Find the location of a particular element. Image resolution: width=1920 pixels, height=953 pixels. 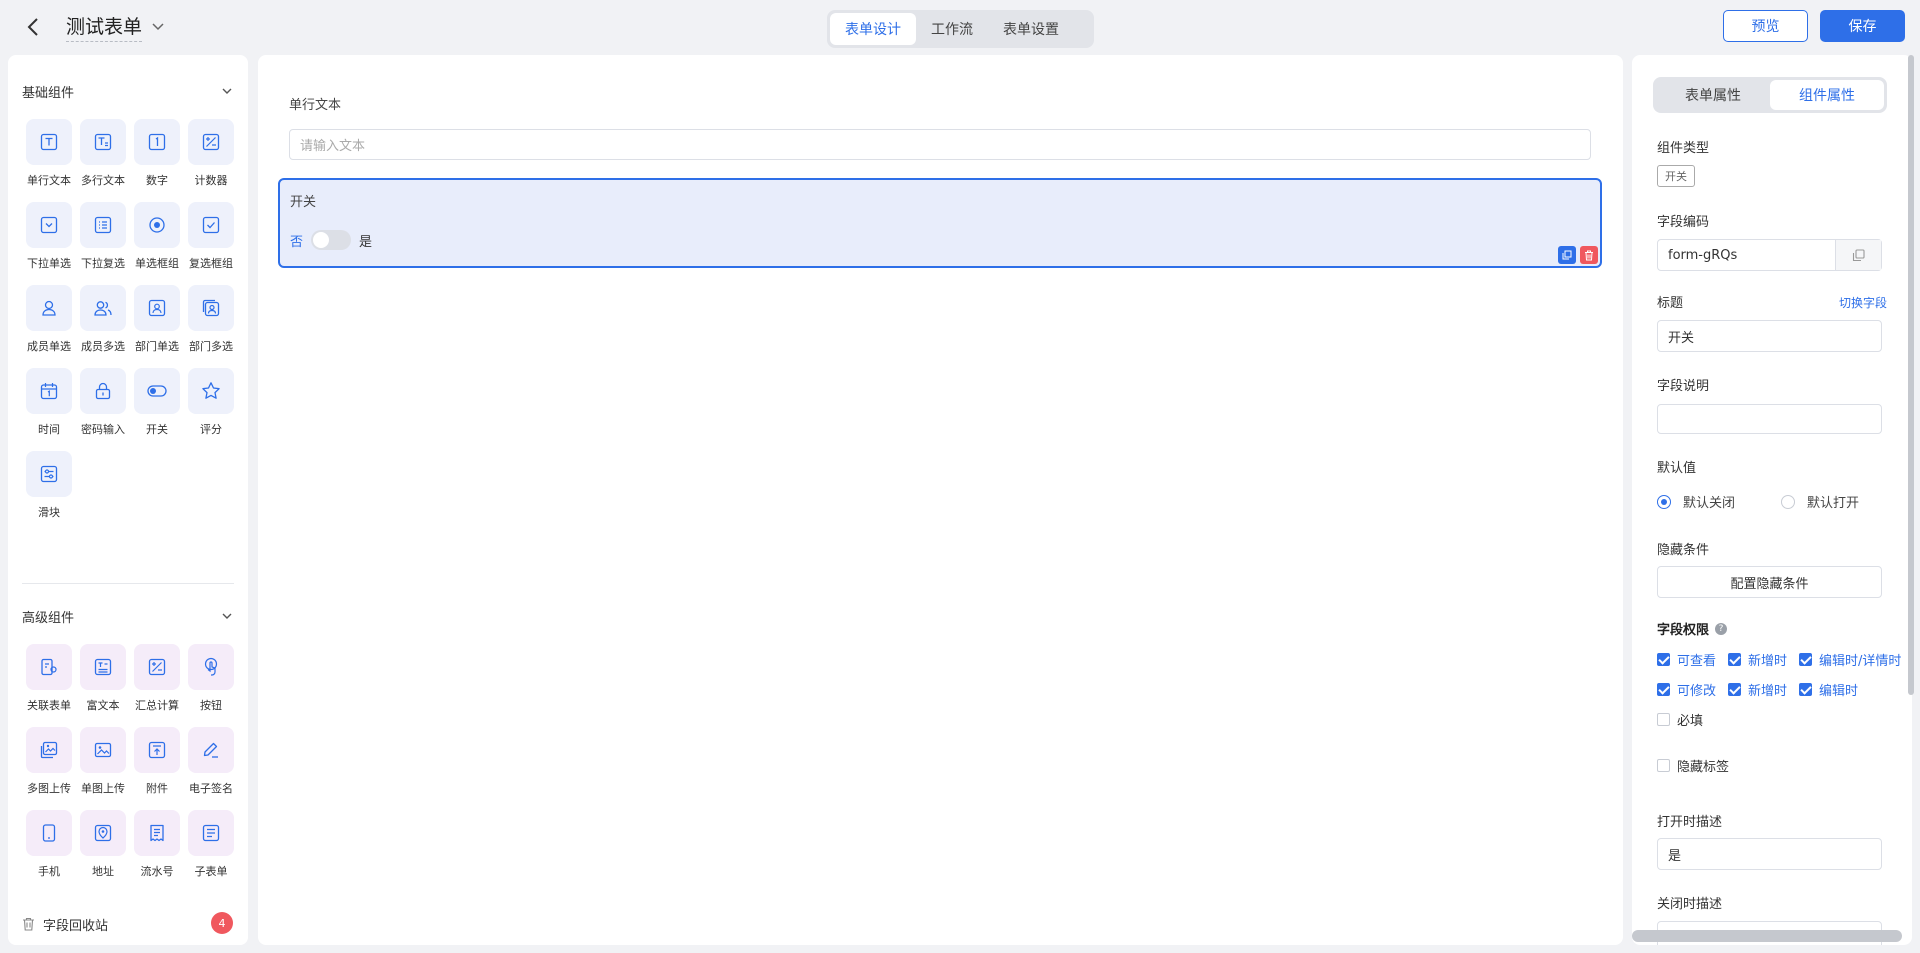

star-icon is located at coordinates (211, 390).